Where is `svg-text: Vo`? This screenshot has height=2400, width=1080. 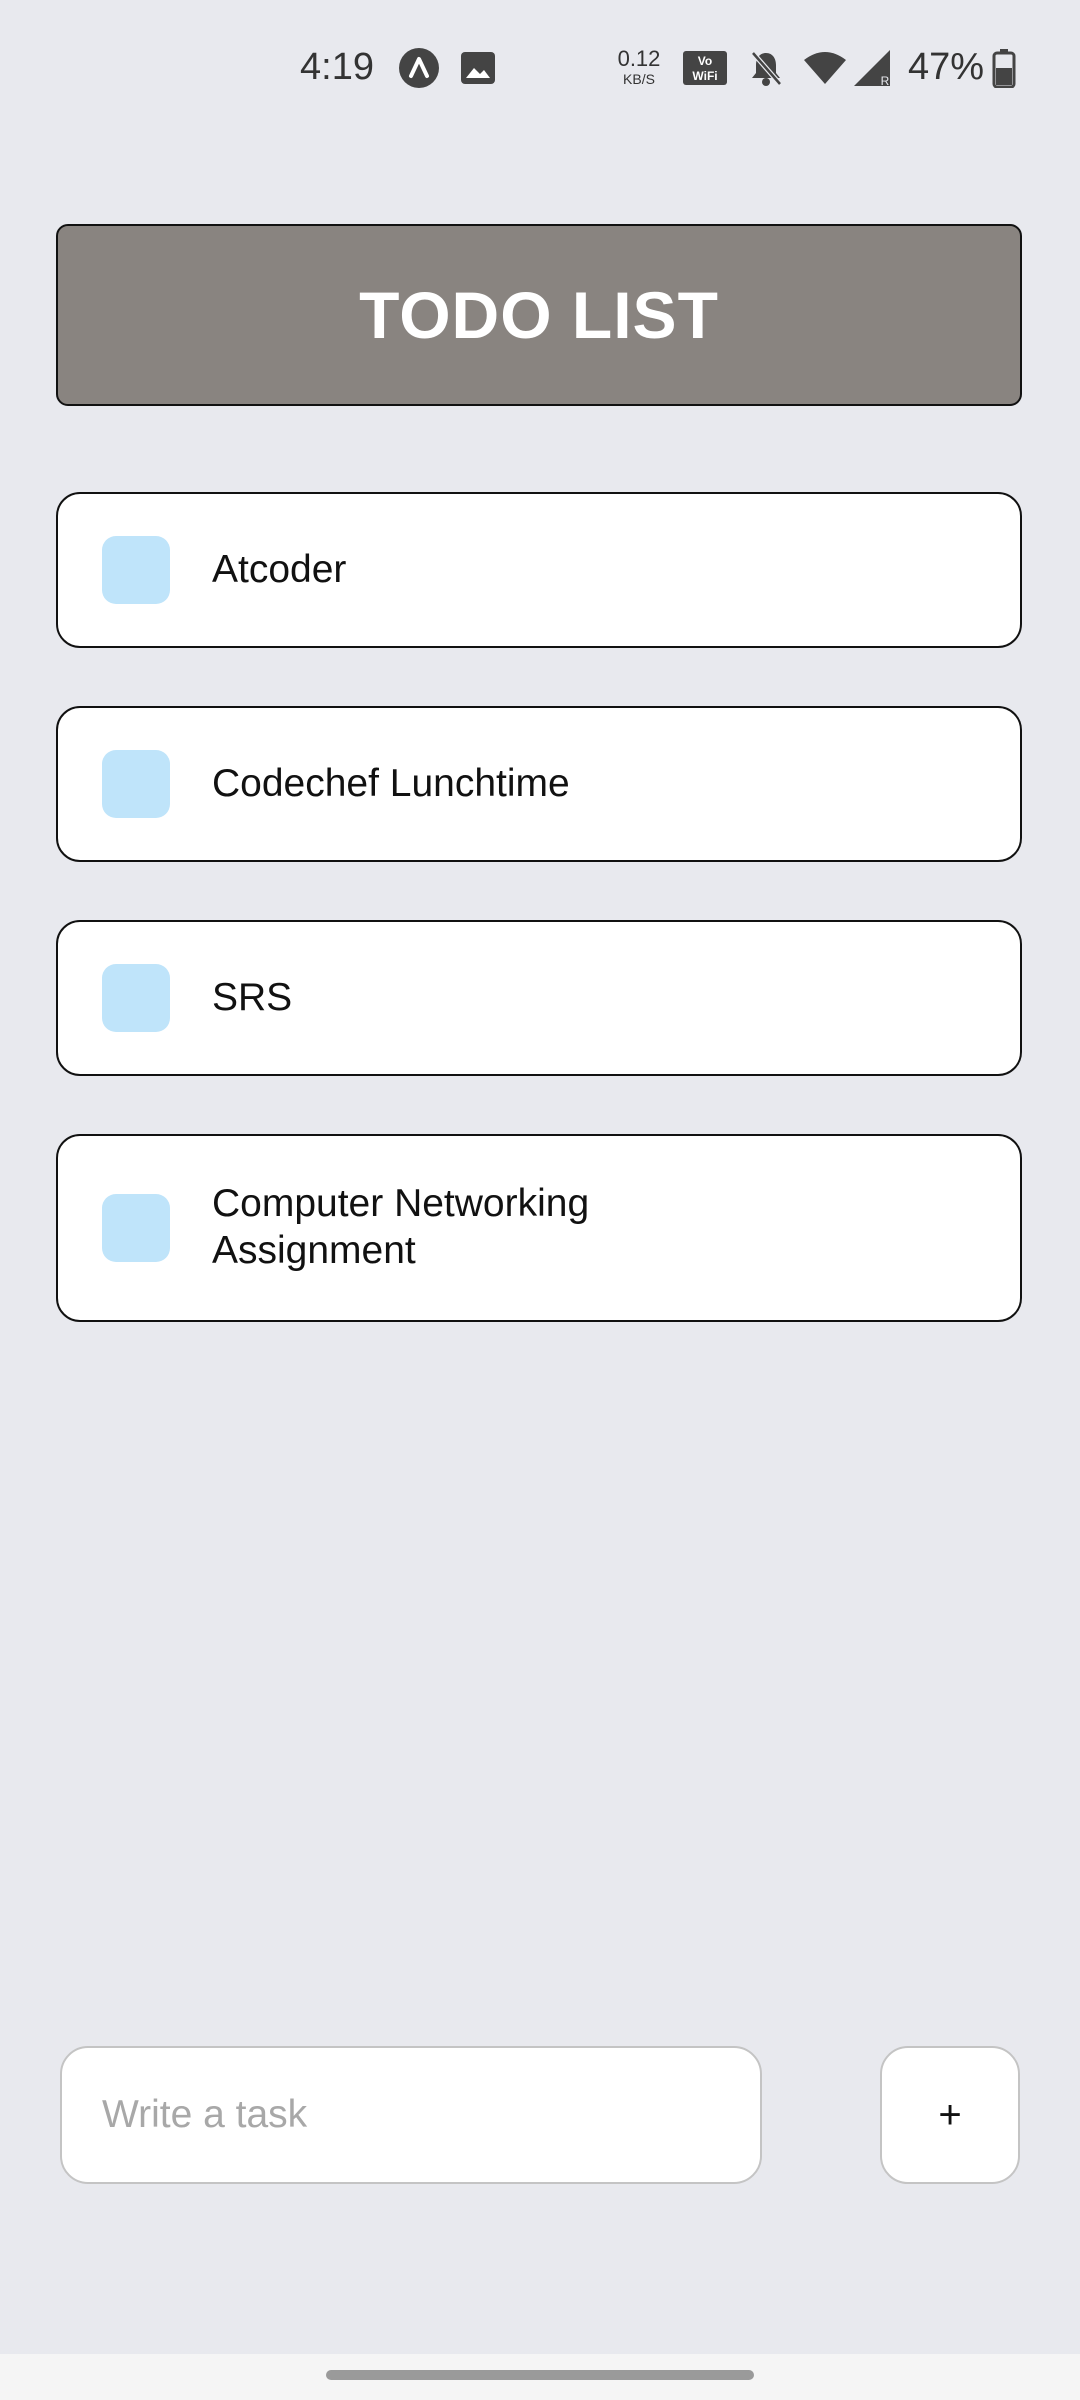
svg-text: Vo is located at coordinates (705, 61).